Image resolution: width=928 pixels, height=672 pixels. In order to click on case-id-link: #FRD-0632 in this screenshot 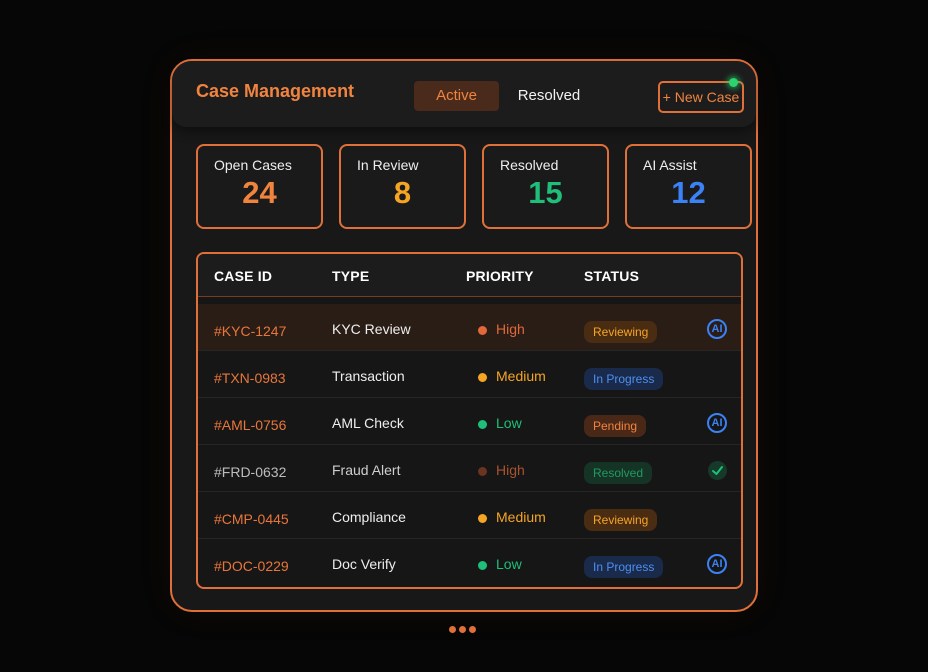, I will do `click(250, 472)`.